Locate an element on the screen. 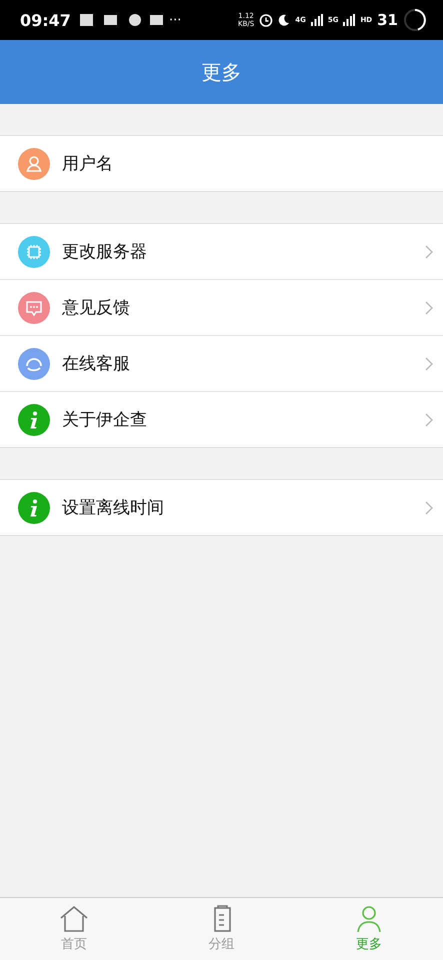 The width and height of the screenshot is (443, 960). moon-icon is located at coordinates (284, 20).